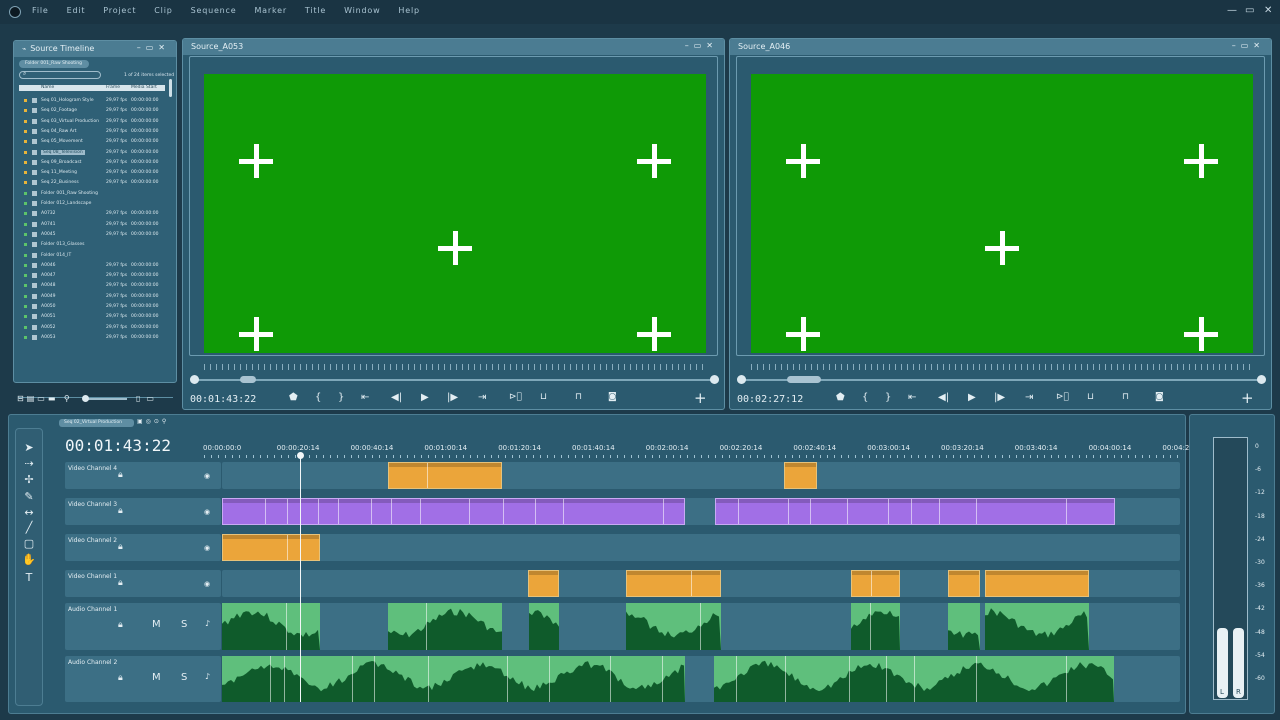  Describe the element at coordinates (29, 559) in the screenshot. I see `hand-tool-icon: ✋` at that location.